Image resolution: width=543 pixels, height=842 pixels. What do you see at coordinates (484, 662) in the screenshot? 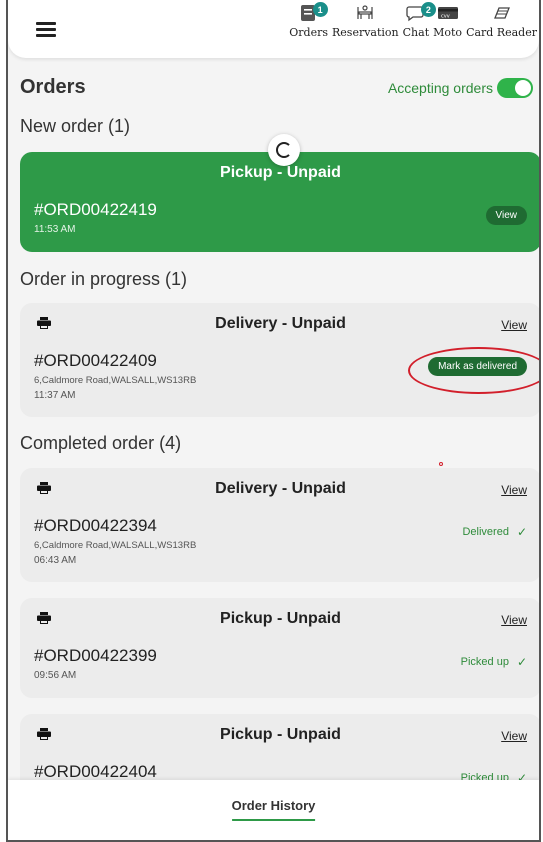
I see `status-label: Picked up` at bounding box center [484, 662].